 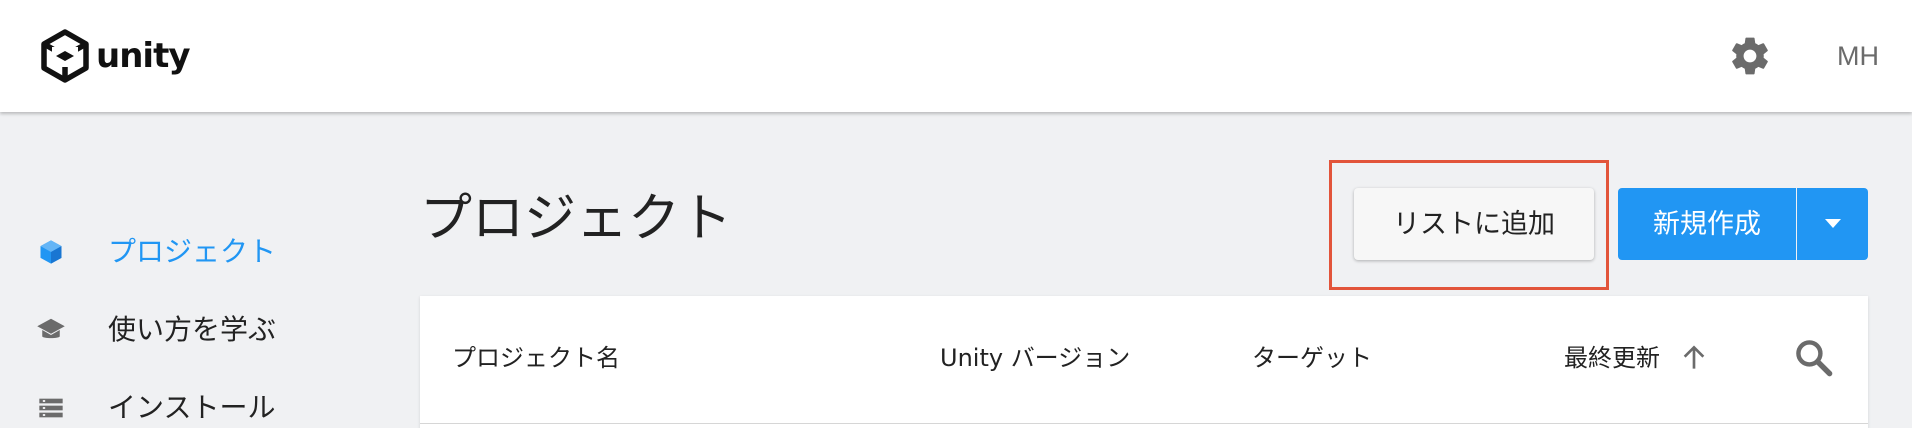 I want to click on sidebar-item-label: インストール, so click(x=192, y=407).